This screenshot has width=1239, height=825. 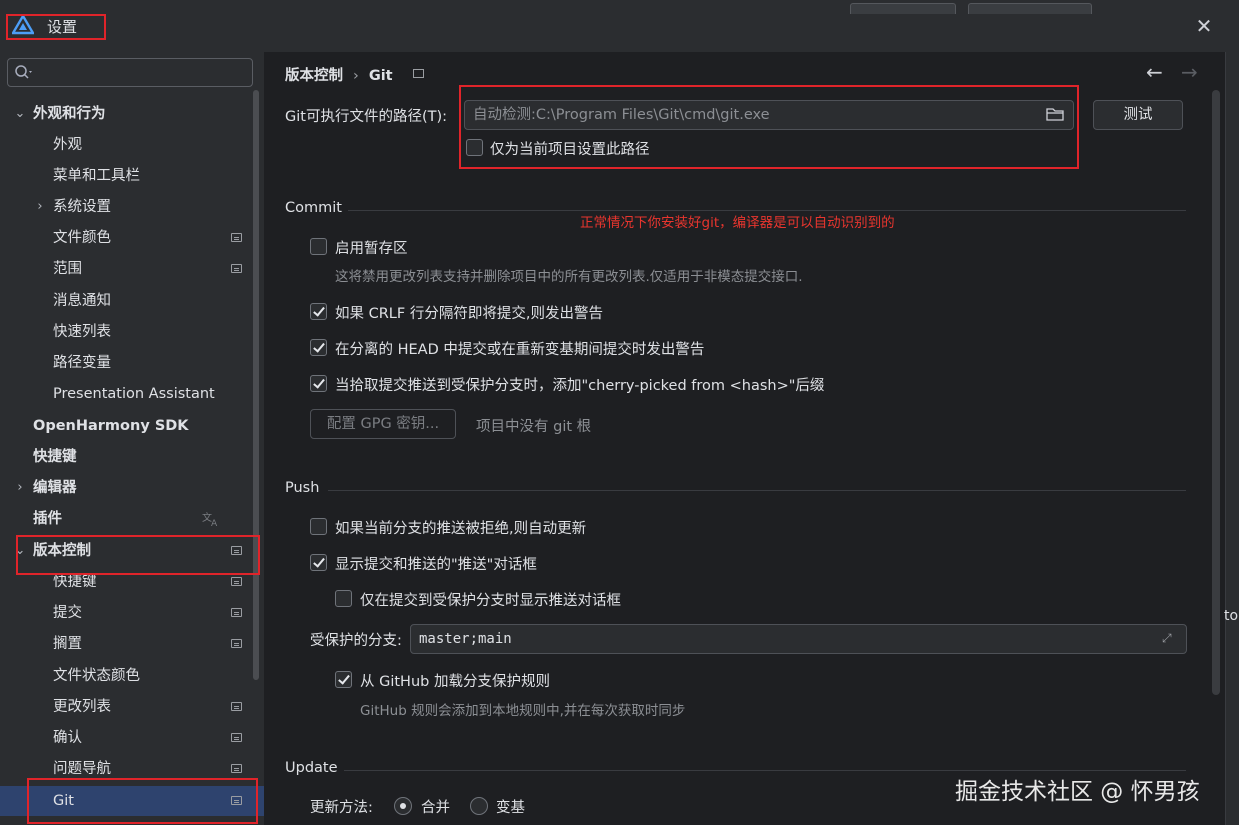 I want to click on svg-text: A, so click(x=214, y=523).